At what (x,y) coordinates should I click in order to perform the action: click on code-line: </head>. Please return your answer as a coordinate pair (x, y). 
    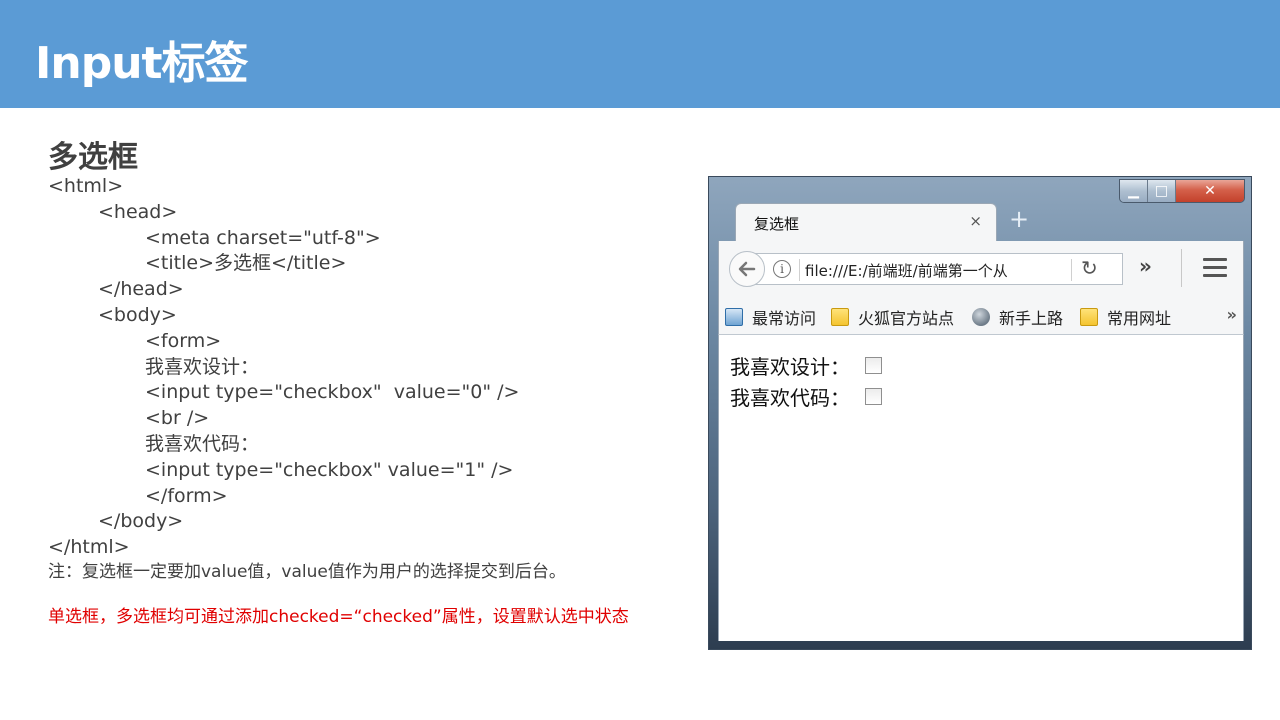
    Looking at the image, I should click on (141, 289).